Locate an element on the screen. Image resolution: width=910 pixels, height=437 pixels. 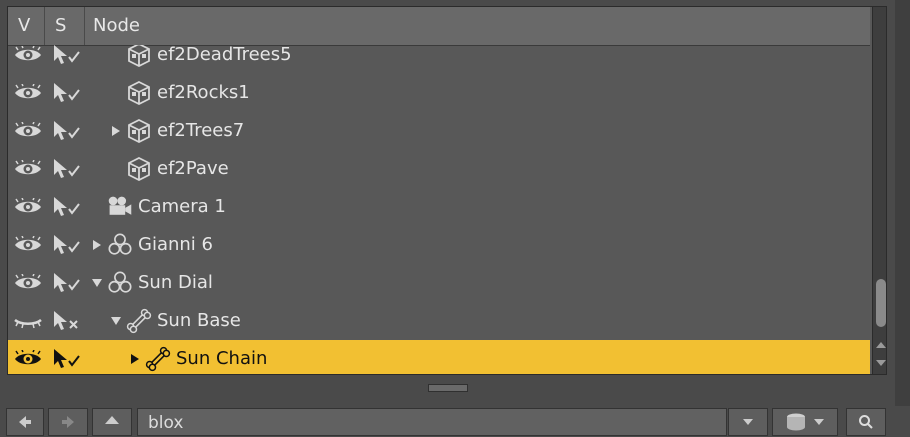
column-visible-header: V is located at coordinates (26, 26).